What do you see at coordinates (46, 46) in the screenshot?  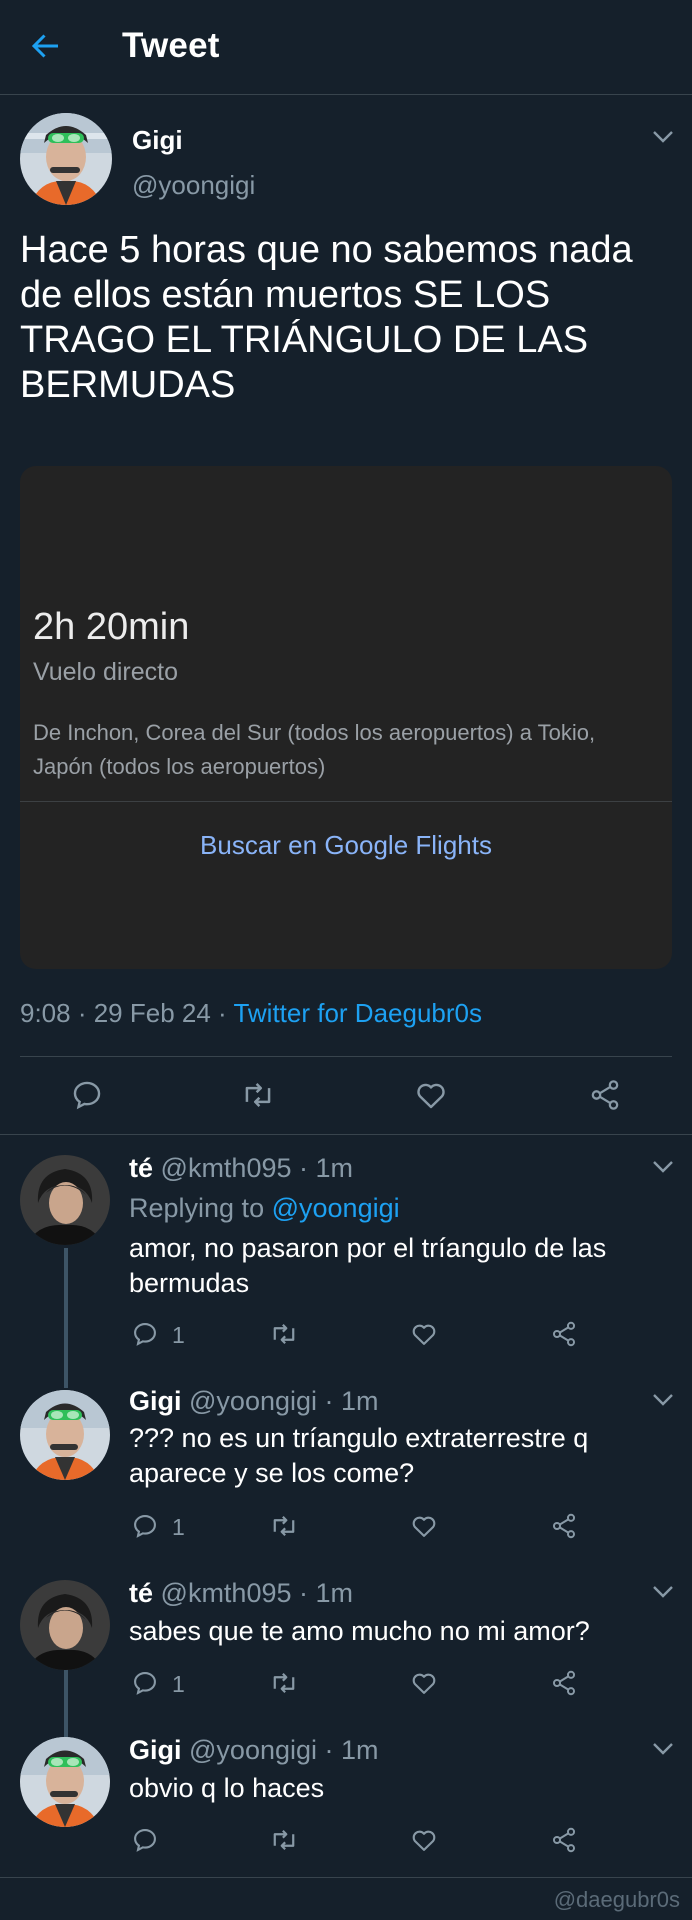 I see `back-arrow-icon` at bounding box center [46, 46].